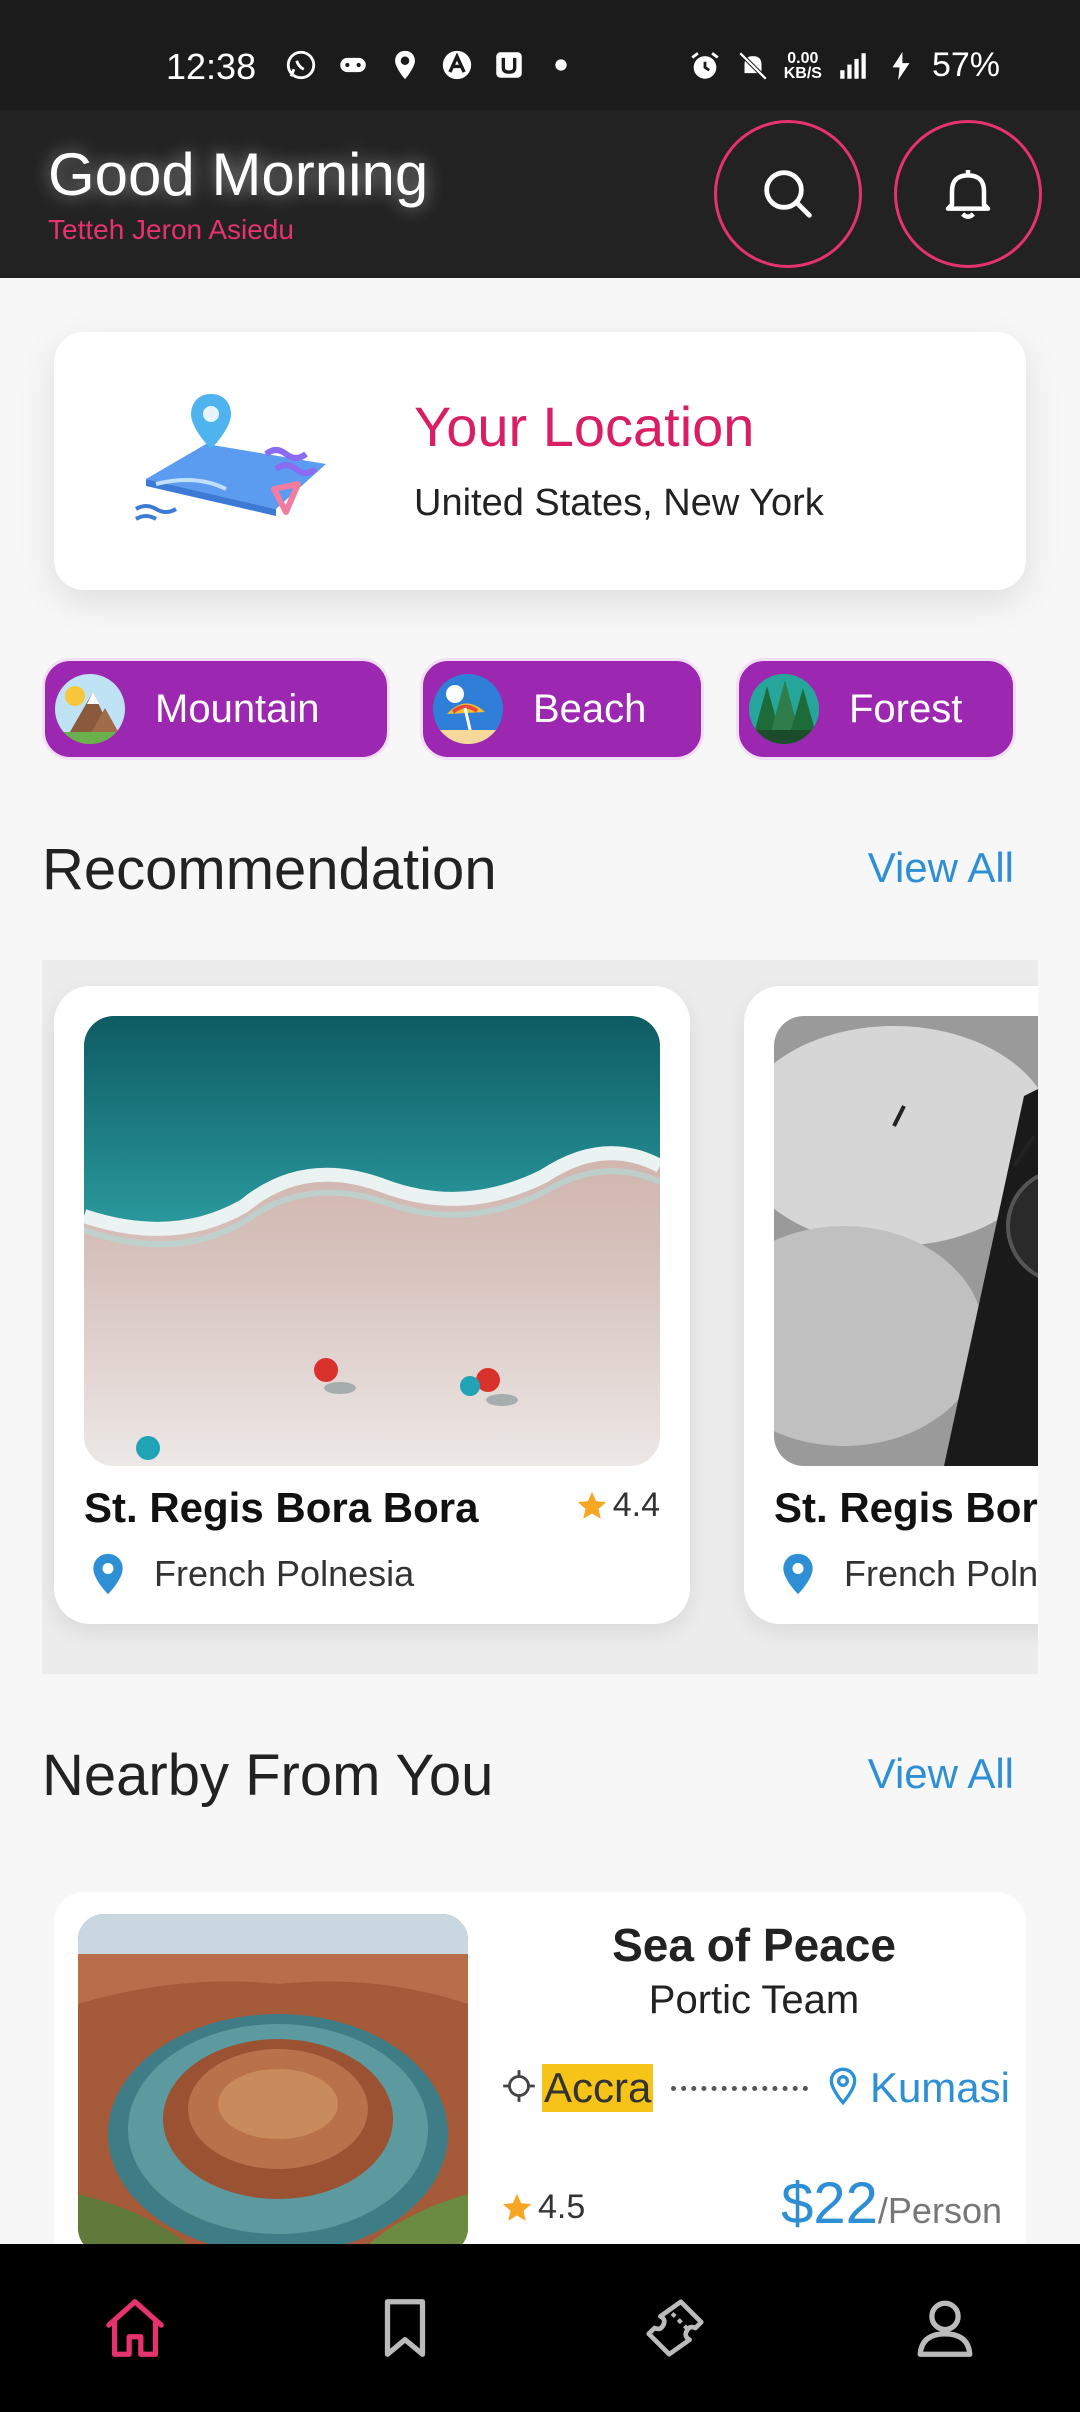  I want to click on category-label: Forest, so click(906, 708).